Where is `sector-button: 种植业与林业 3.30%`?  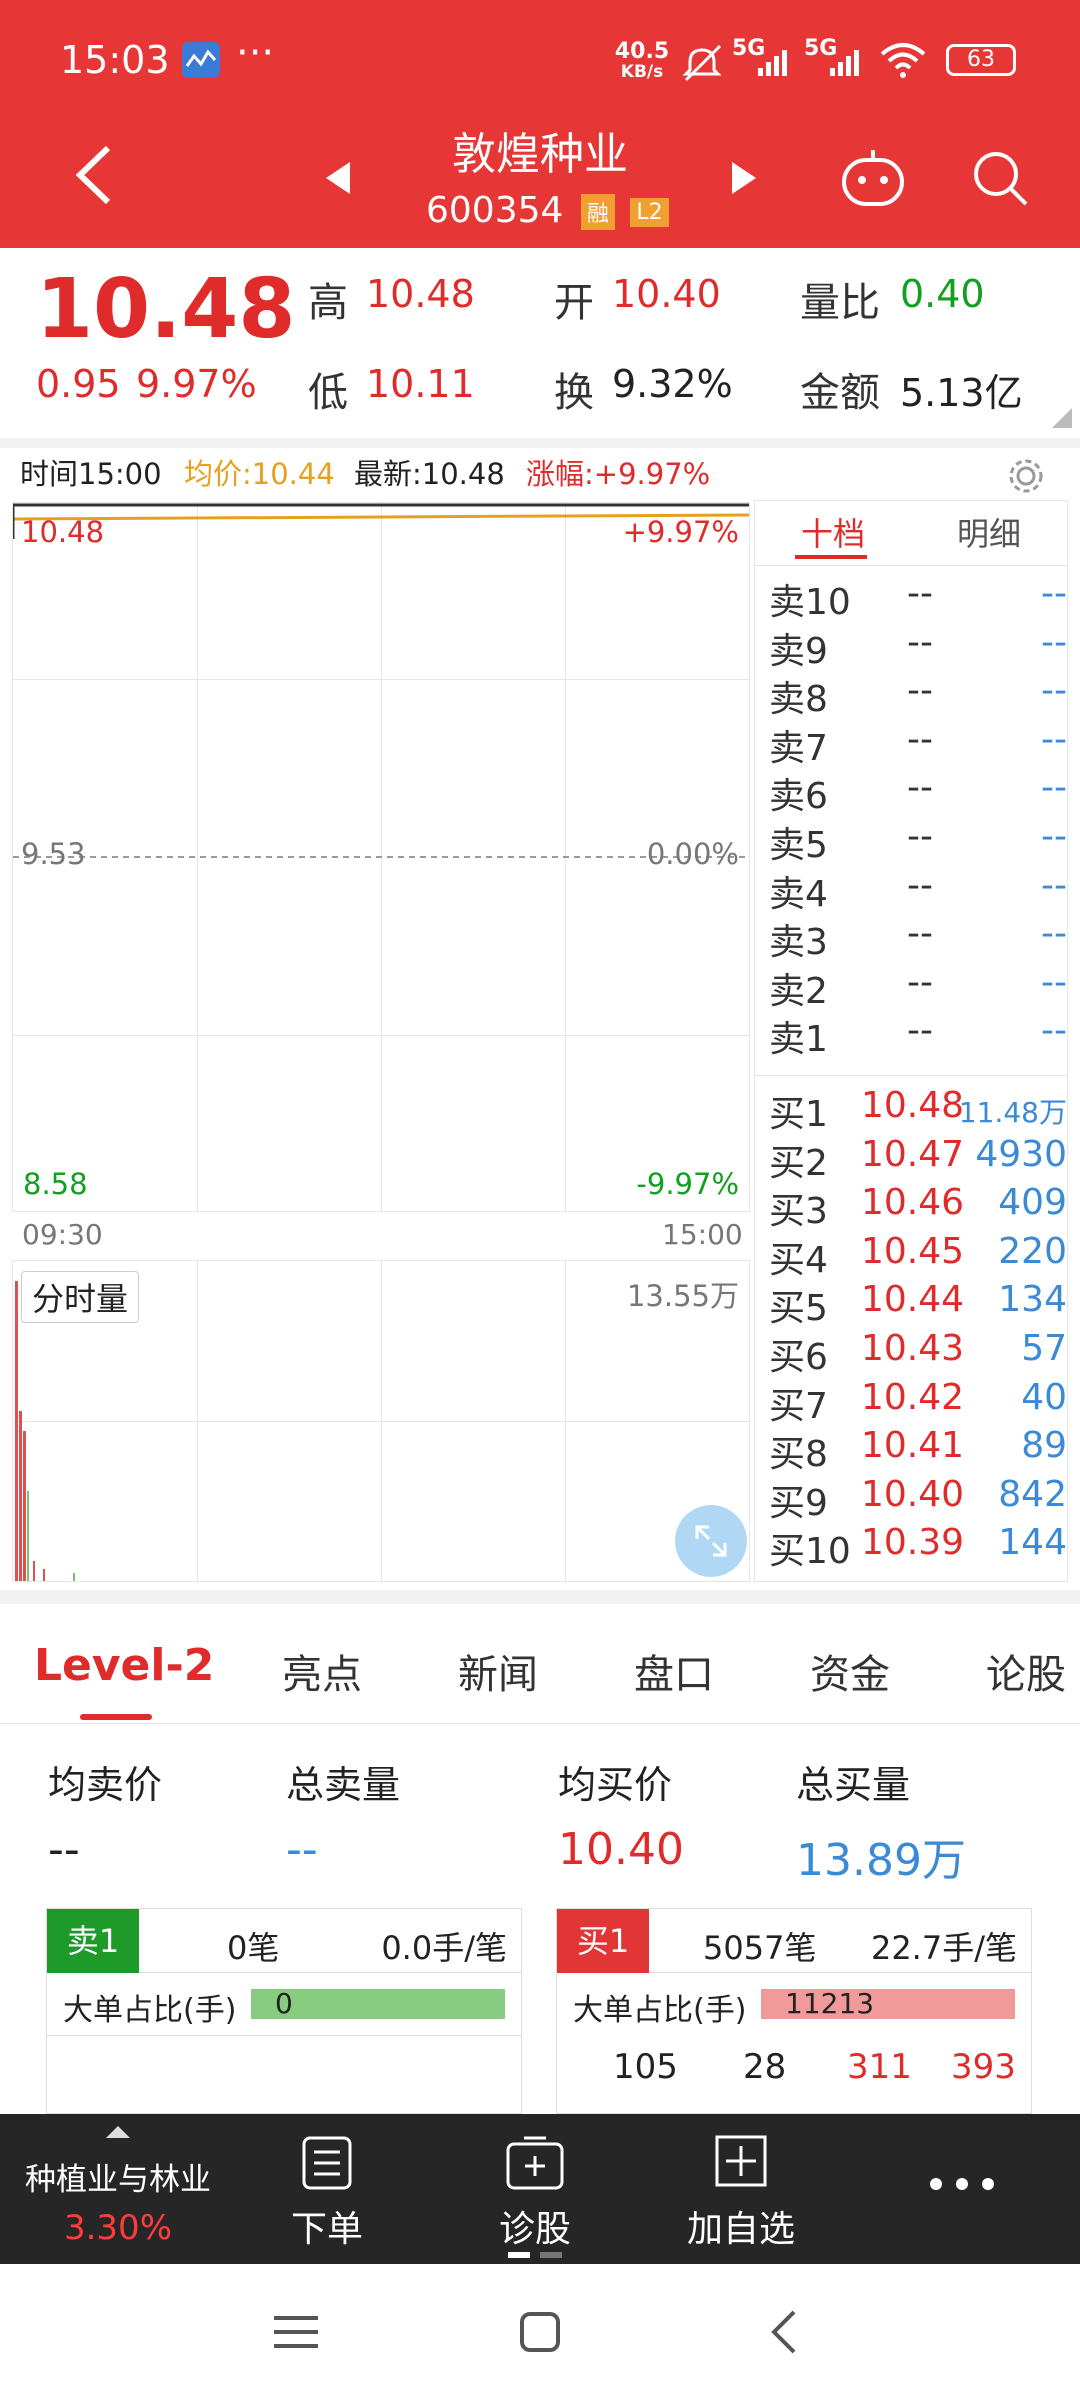
sector-button: 种植业与林业 3.30% is located at coordinates (118, 2189).